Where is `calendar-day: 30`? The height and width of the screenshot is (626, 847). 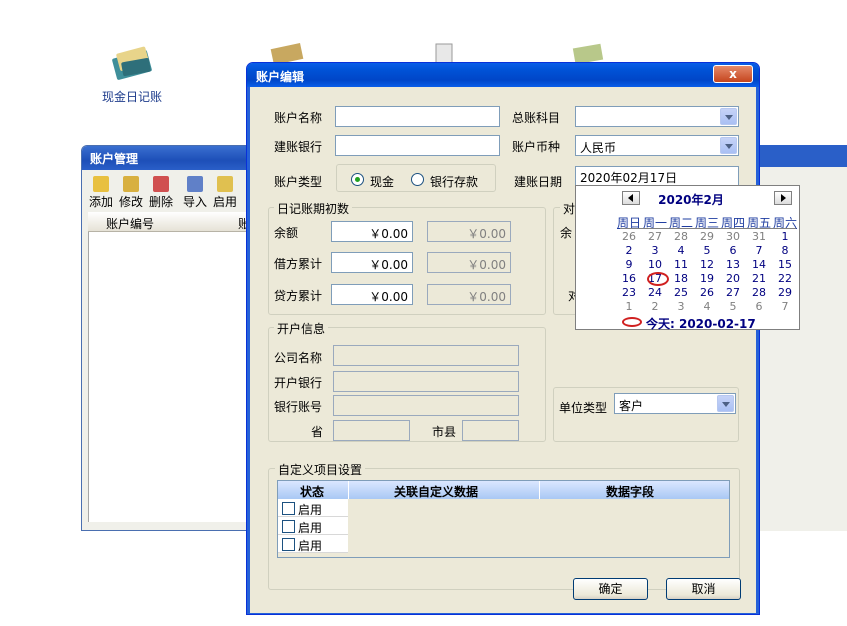
calendar-day: 30 is located at coordinates (733, 236).